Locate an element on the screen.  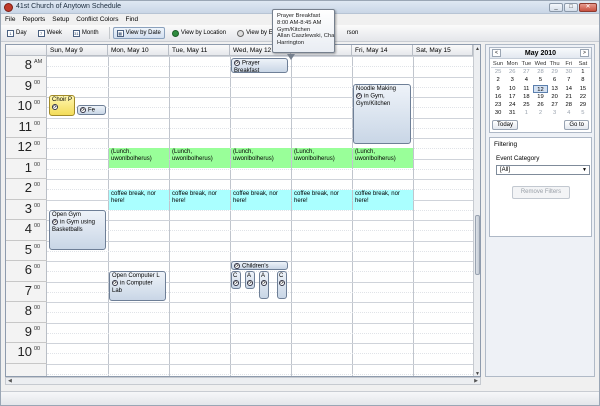
close-button: ✕ is located at coordinates (588, 7).